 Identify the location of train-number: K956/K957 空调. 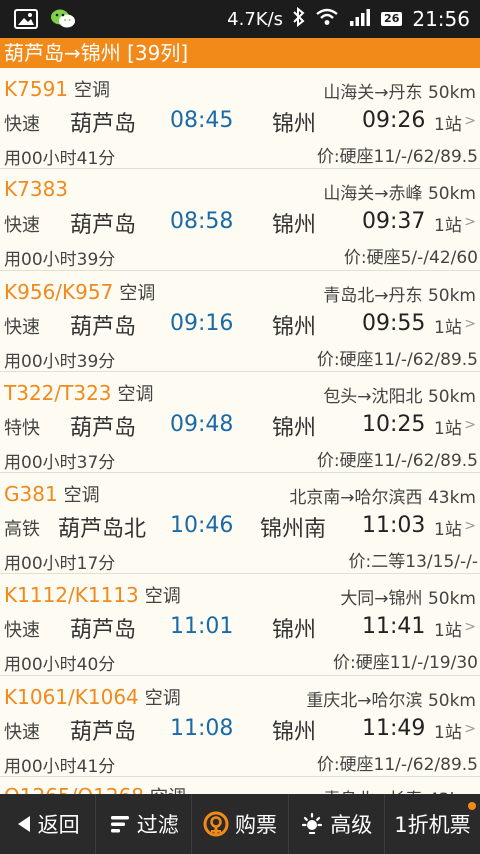
(80, 291).